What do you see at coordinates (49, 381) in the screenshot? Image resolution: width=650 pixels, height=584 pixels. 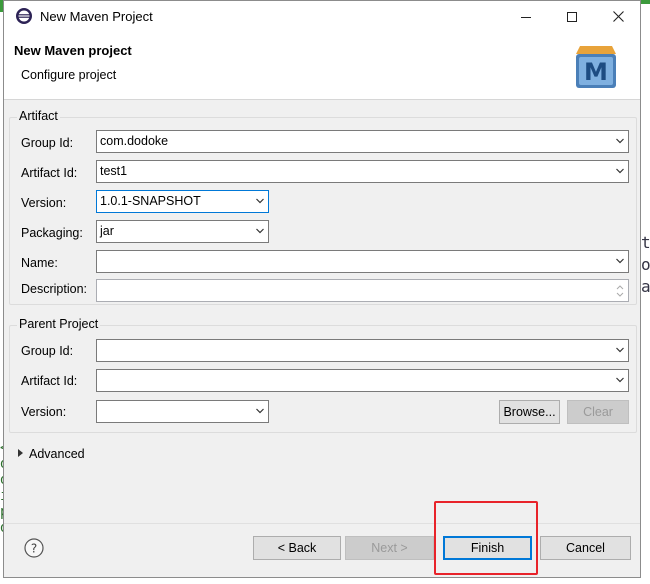 I see `parent-artifact-id-label: Artifact Id:` at bounding box center [49, 381].